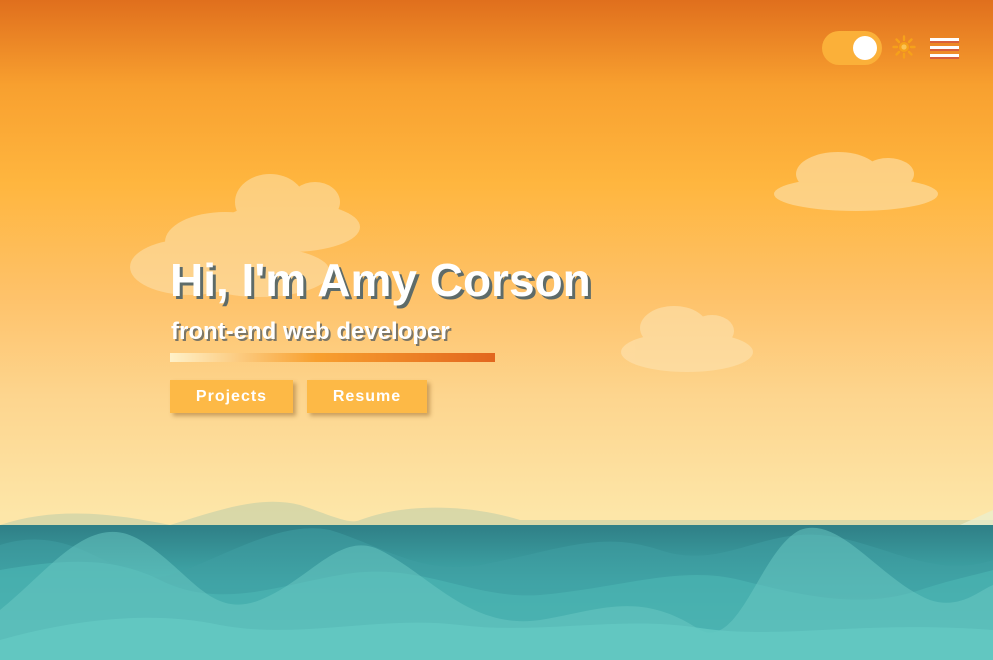 The image size is (993, 660). I want to click on cloud-right, so click(856, 181).